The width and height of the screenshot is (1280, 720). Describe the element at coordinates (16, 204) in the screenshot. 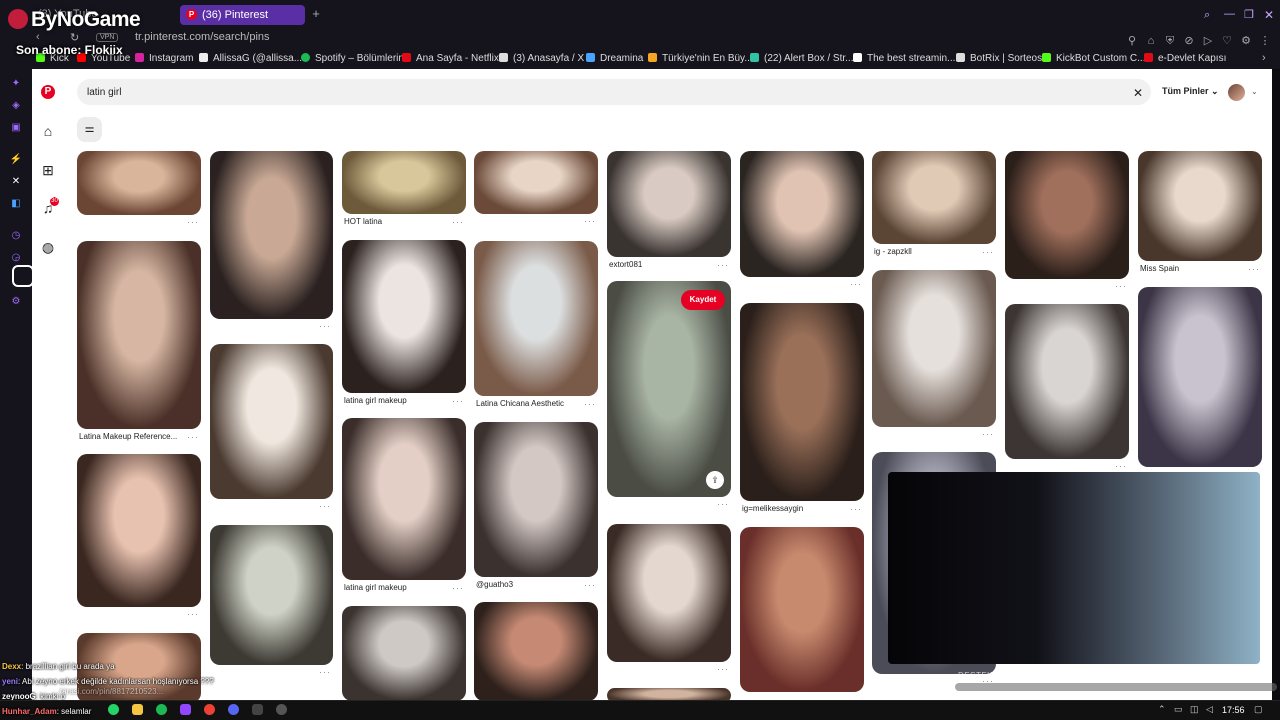

I see `sidebar-dreamina-icon: ◧` at that location.